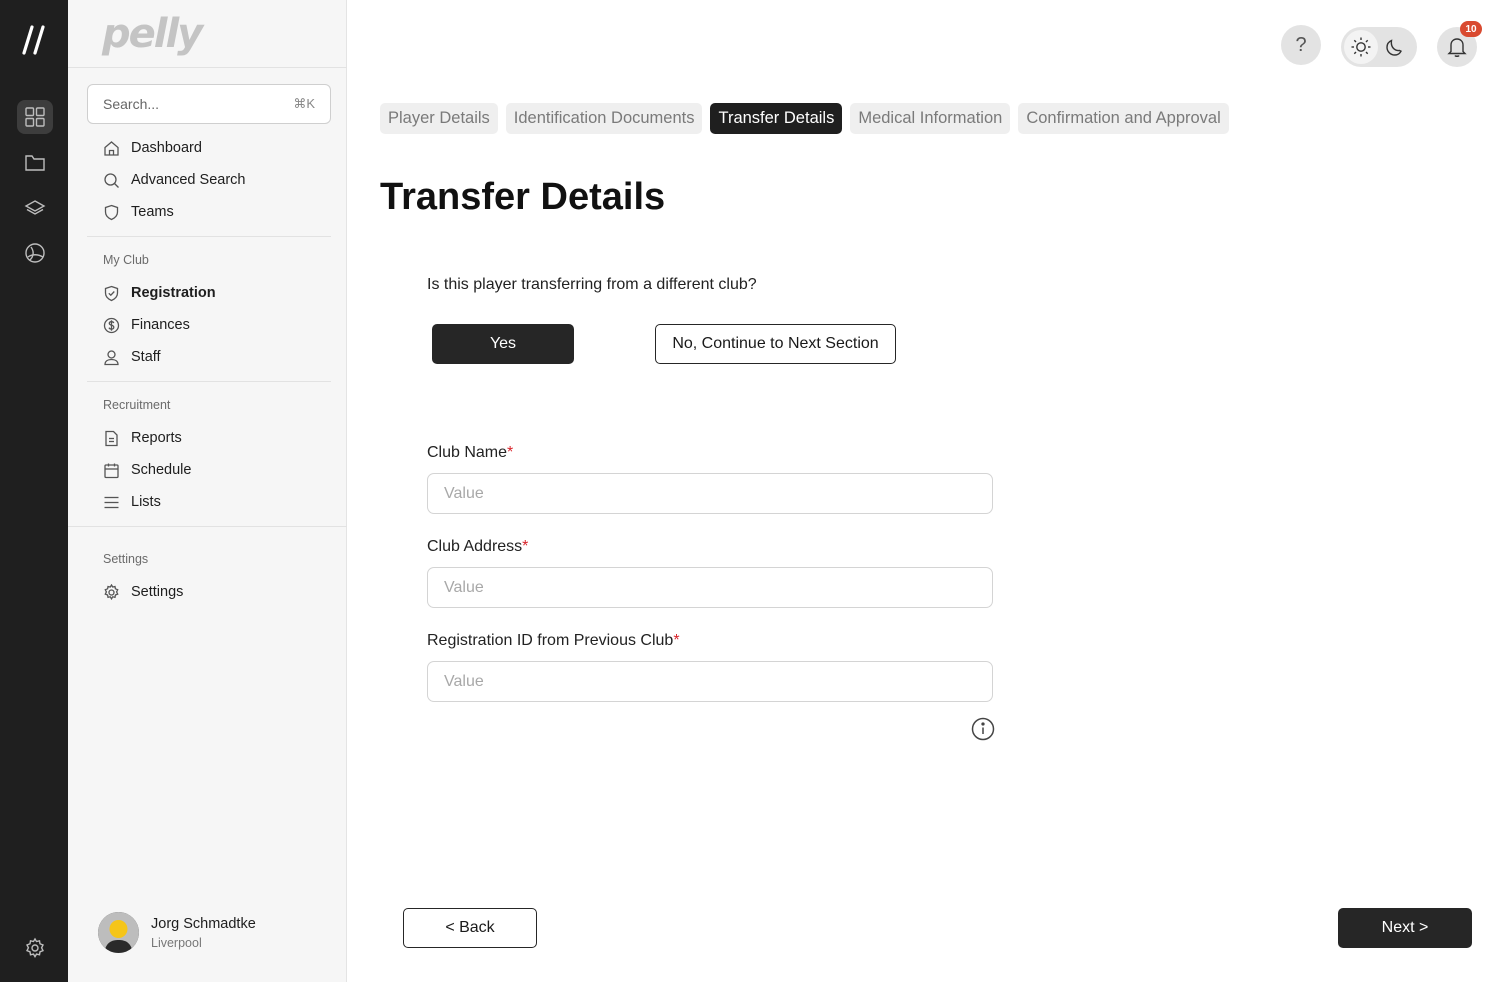 This screenshot has width=1512, height=982. I want to click on settings-gear-icon, so click(35, 948).